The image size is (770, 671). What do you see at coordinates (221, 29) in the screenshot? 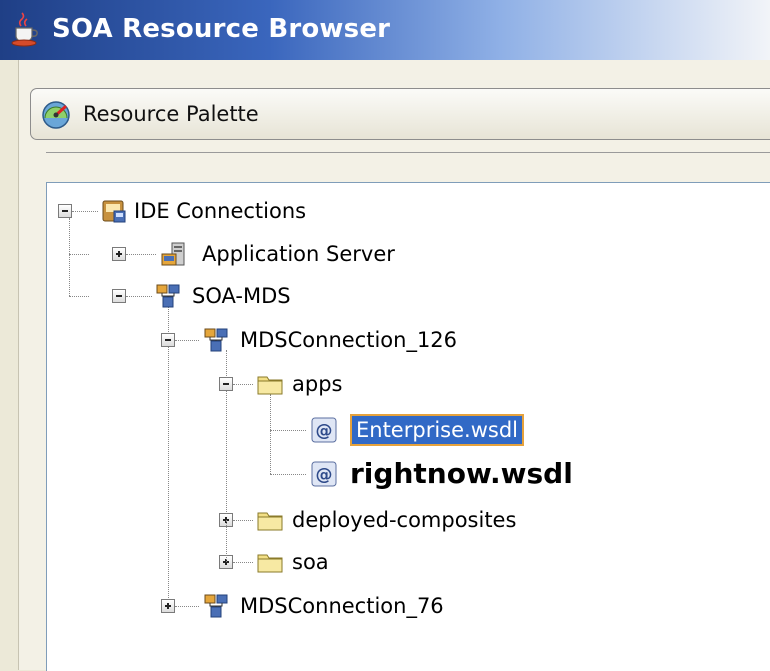
I see `window-title: SOA Resource Browser` at bounding box center [221, 29].